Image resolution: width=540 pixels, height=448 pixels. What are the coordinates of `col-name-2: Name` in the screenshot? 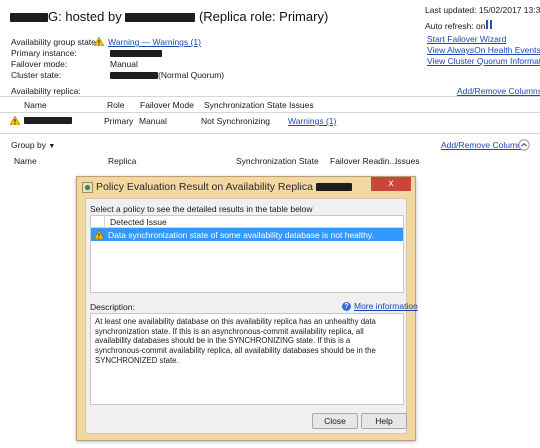 It's located at (25, 161).